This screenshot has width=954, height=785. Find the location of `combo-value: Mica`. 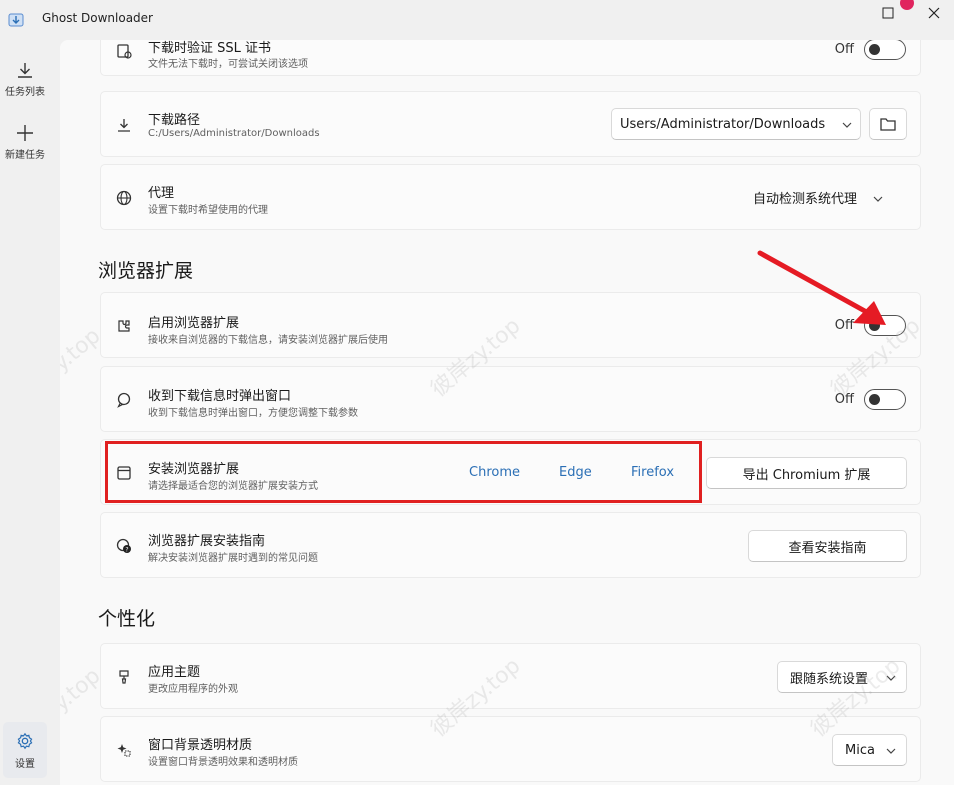

combo-value: Mica is located at coordinates (860, 750).